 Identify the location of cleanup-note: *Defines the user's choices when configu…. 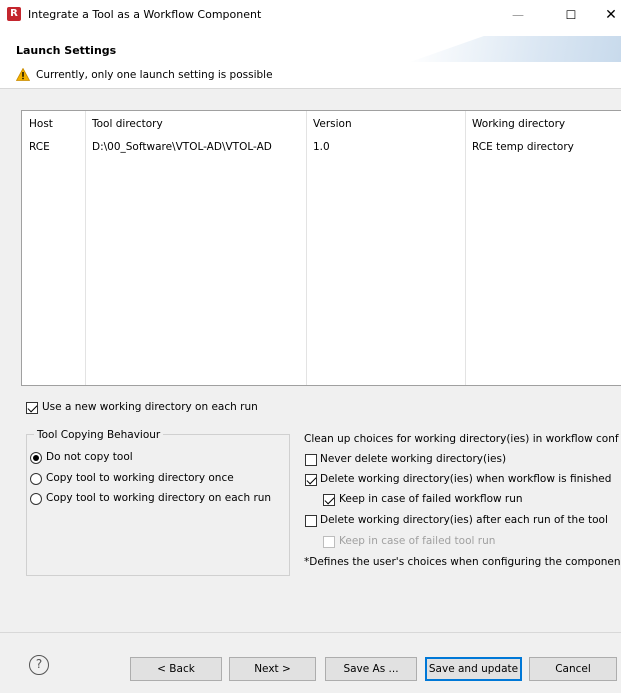
(462, 562).